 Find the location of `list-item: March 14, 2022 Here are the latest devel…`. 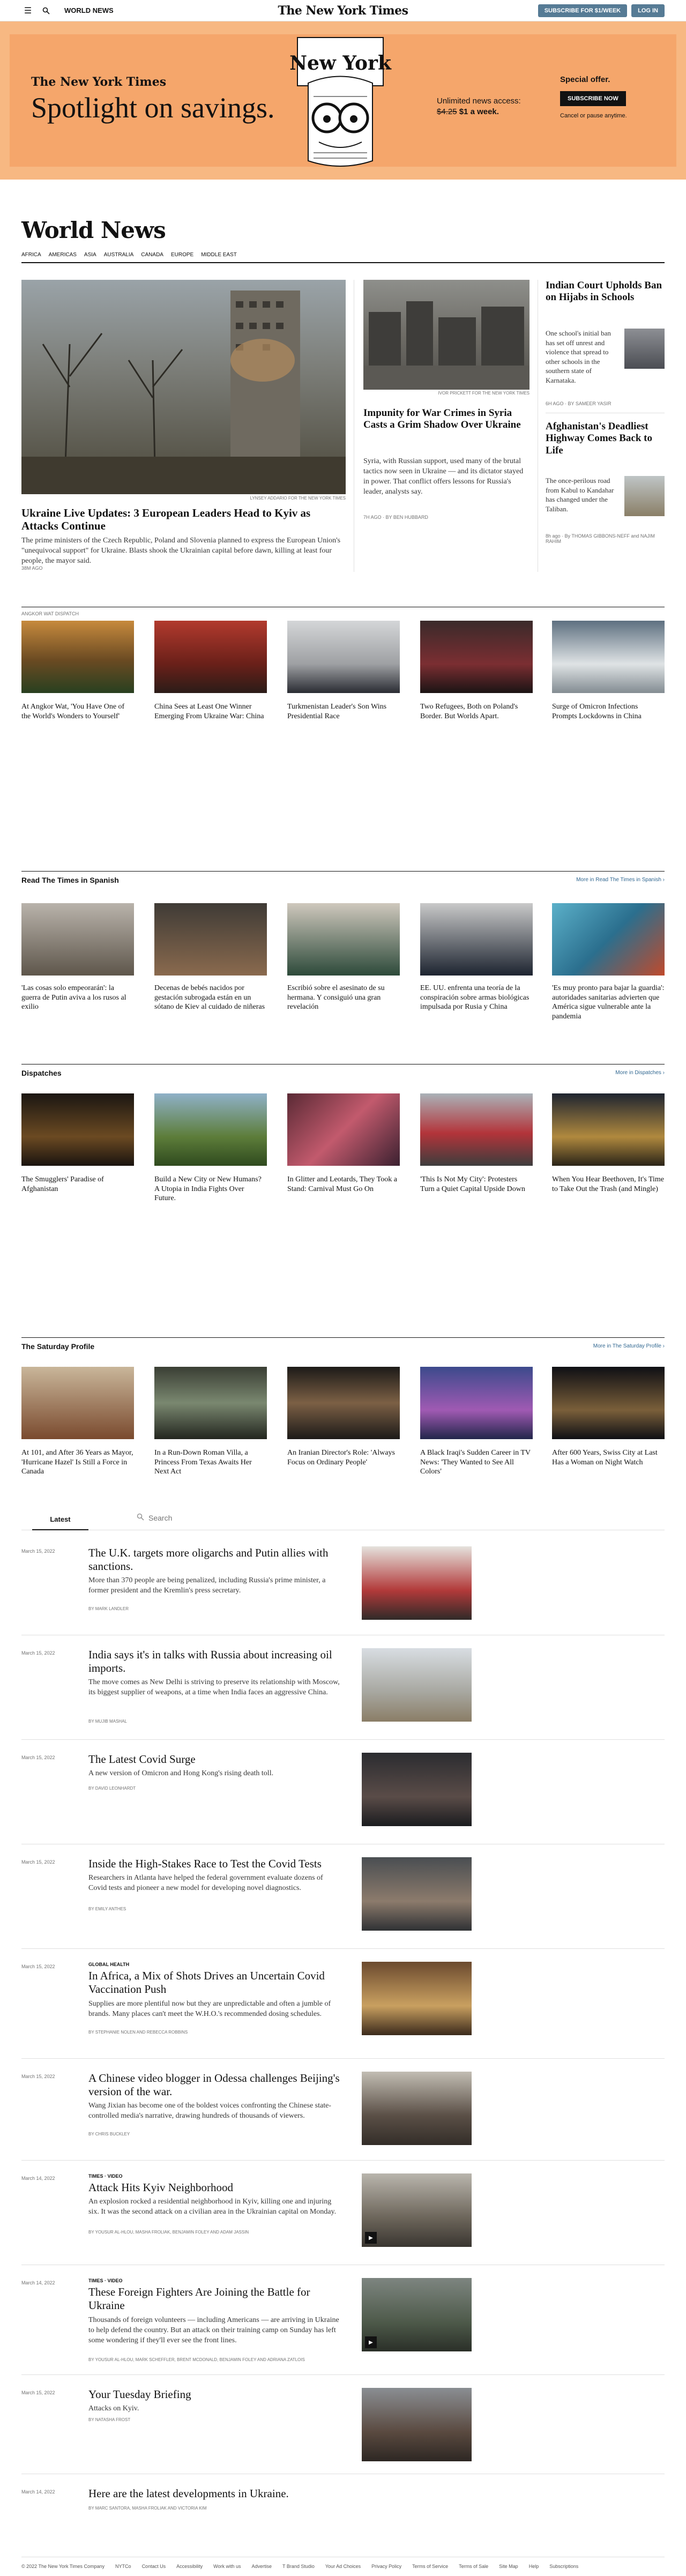

list-item: March 14, 2022 Here are the latest devel… is located at coordinates (343, 2514).